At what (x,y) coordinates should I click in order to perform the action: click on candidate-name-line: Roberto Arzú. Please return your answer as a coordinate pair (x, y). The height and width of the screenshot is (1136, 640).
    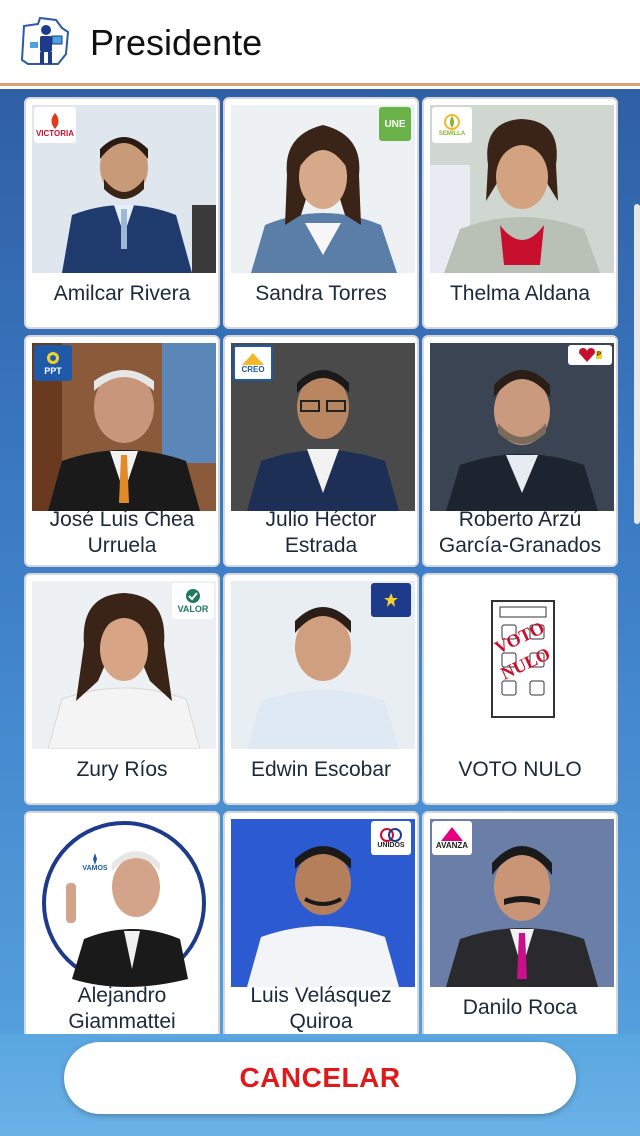
    Looking at the image, I should click on (520, 519).